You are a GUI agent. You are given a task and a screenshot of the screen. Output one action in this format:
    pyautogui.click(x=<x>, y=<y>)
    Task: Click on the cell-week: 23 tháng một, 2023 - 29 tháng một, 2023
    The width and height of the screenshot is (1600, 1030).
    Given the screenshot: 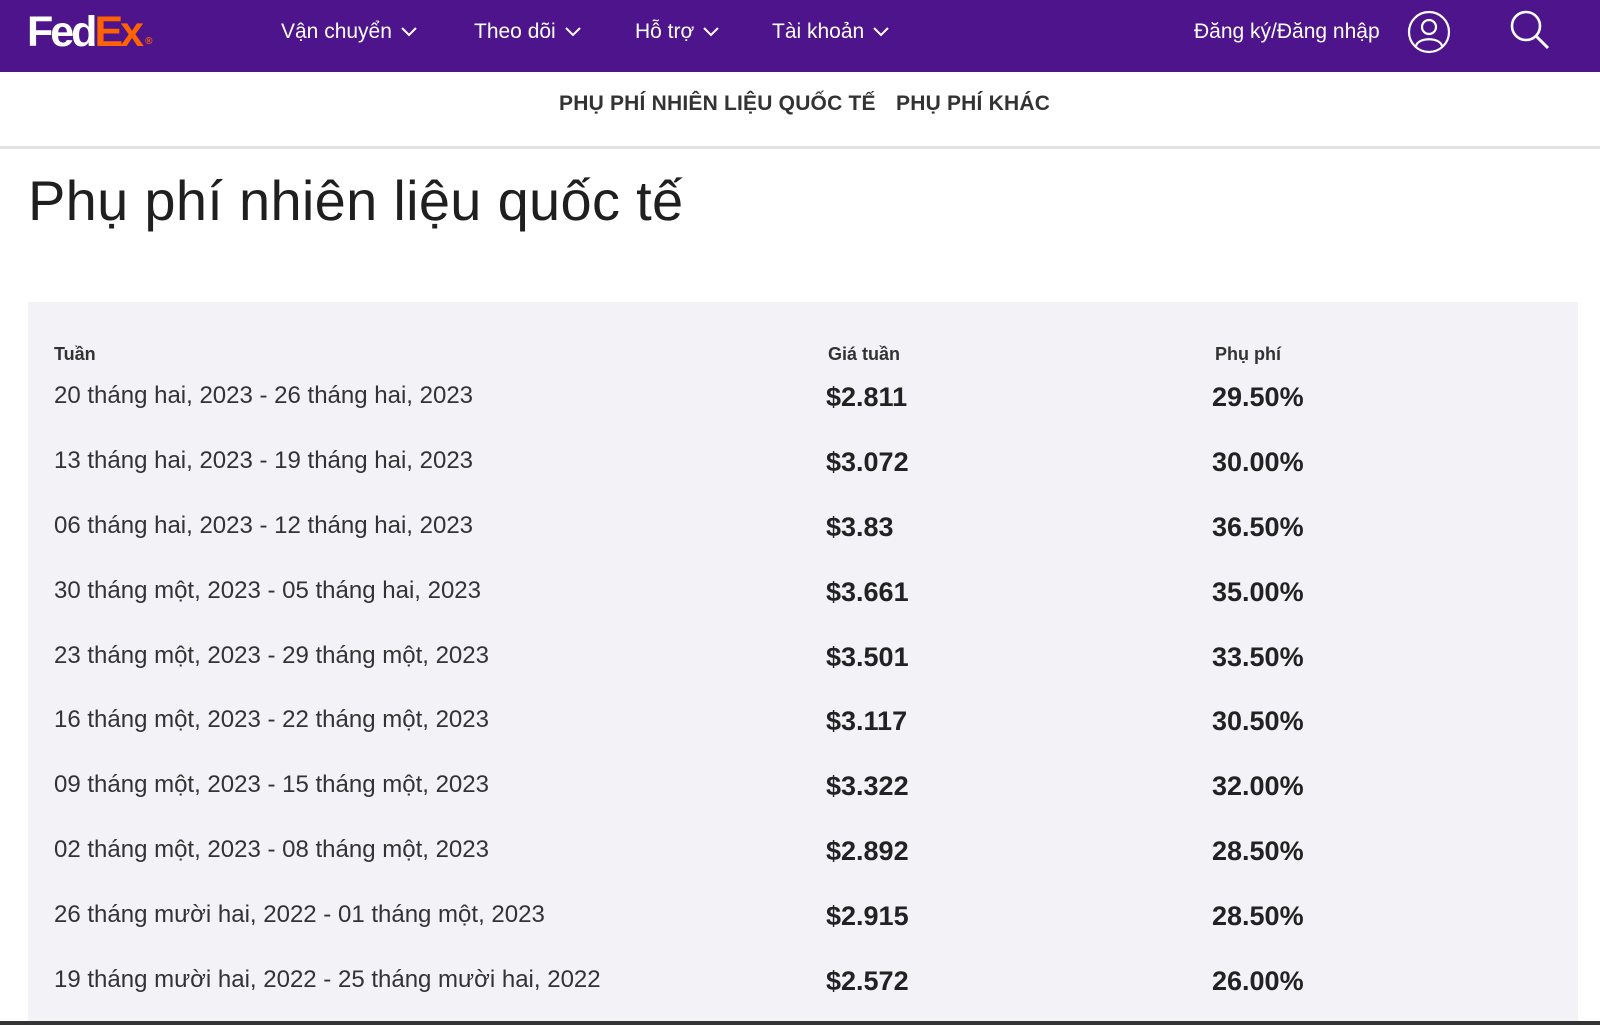 What is the action you would take?
    pyautogui.click(x=271, y=655)
    